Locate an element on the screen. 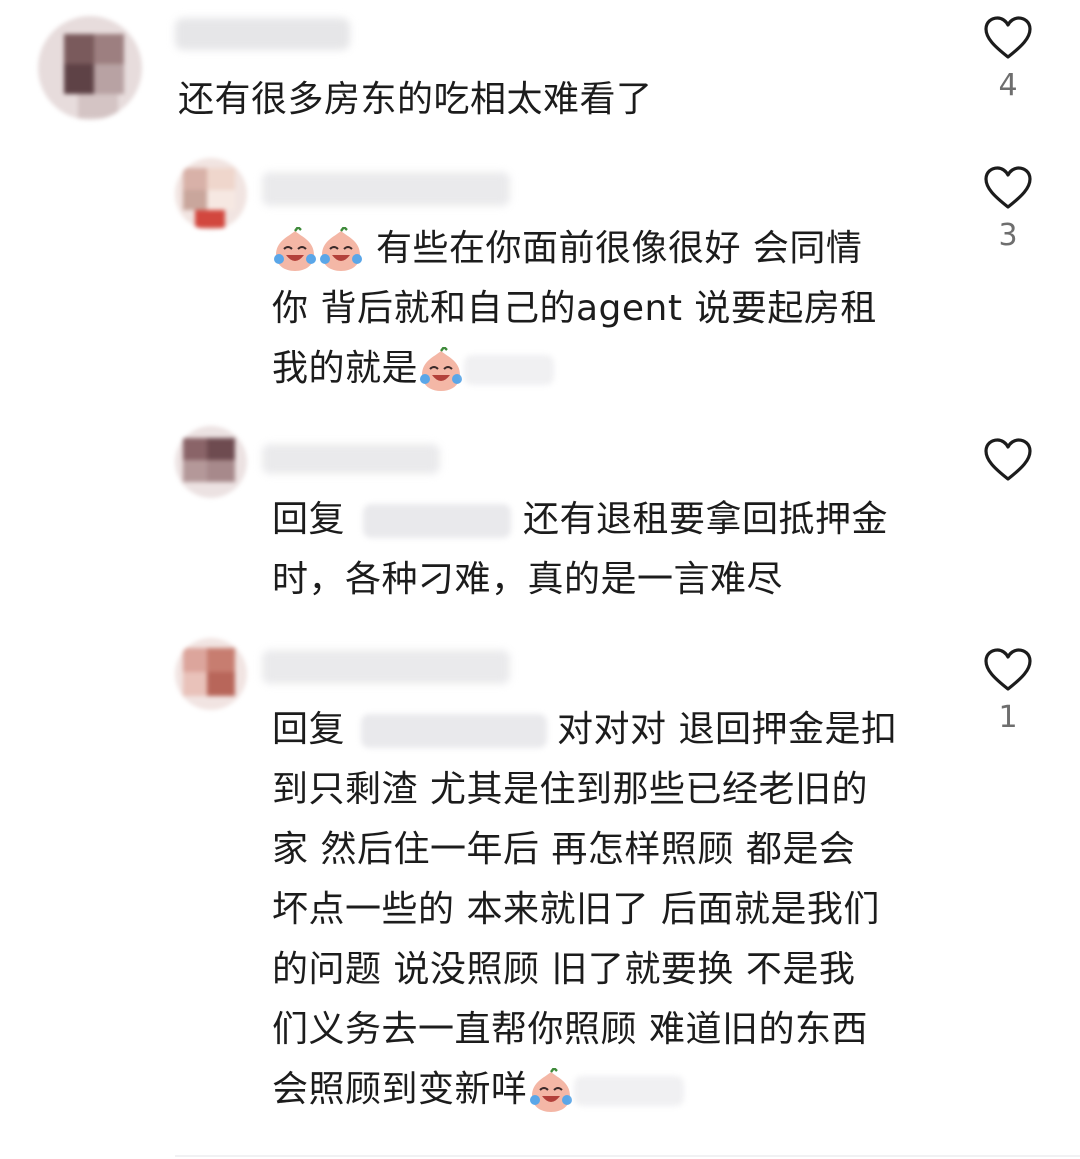 The image size is (1080, 1159). reply-text-line: 到只剩渣 尤其是住到那些已经老旧的 is located at coordinates (570, 789).